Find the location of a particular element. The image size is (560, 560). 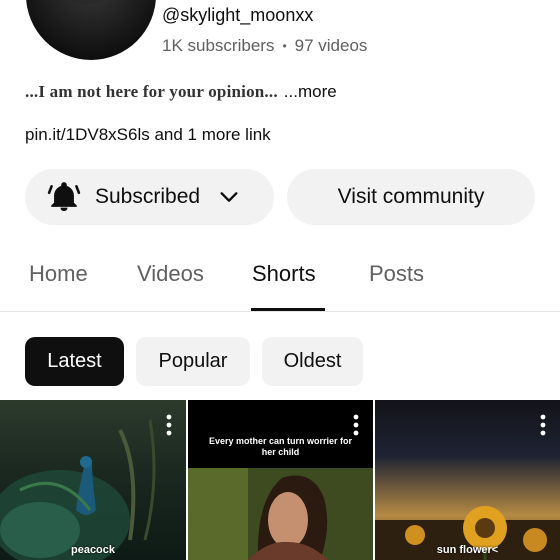

woman-portrait-image is located at coordinates (280, 514).